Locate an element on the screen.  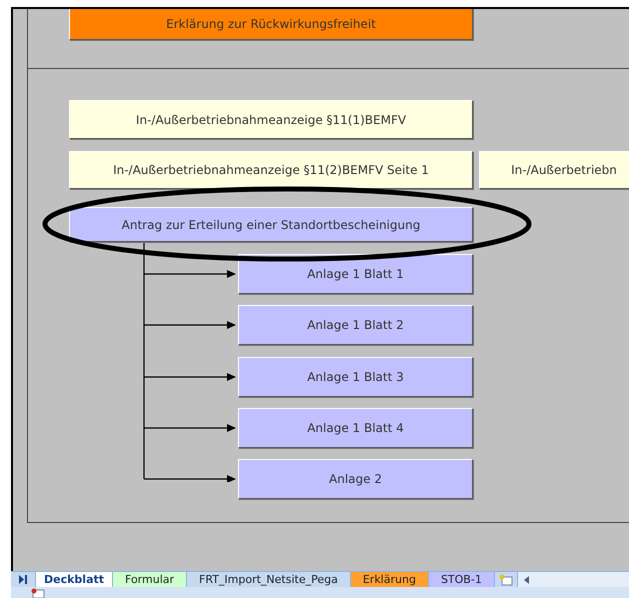
sheet-tab: STOB-1 is located at coordinates (461, 579).